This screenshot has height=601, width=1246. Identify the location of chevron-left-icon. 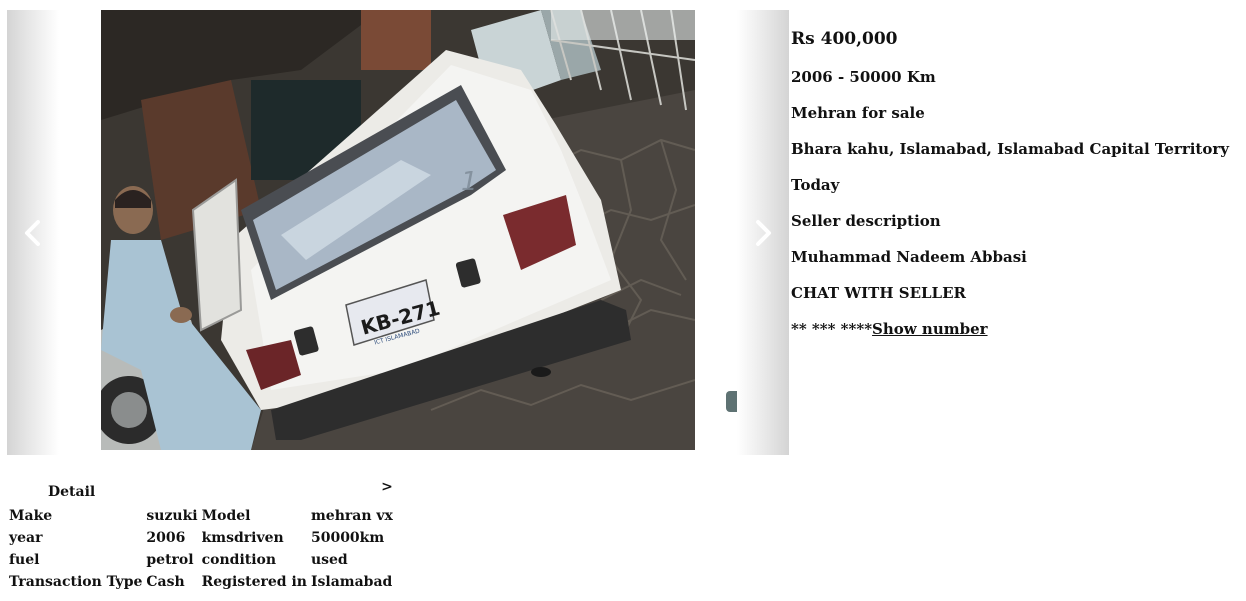
(32, 233).